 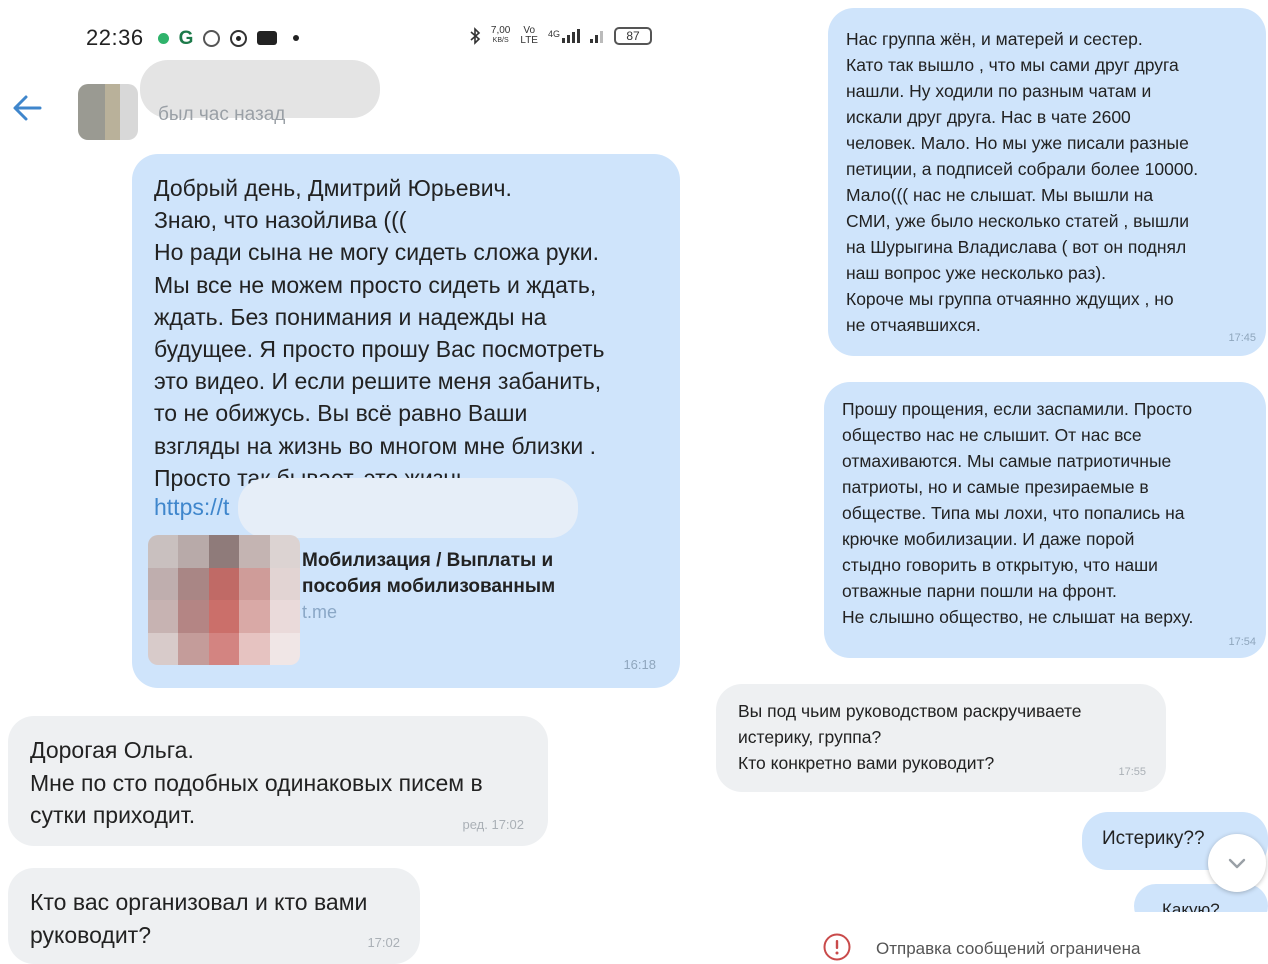 I want to click on status-indicators: 7,00 KB/S Vo LTE 4G 87, so click(x=560, y=36).